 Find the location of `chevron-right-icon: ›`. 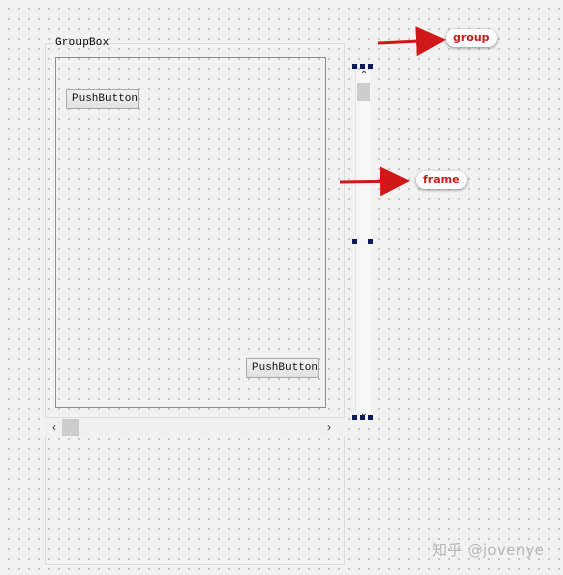

chevron-right-icon: › is located at coordinates (329, 428).